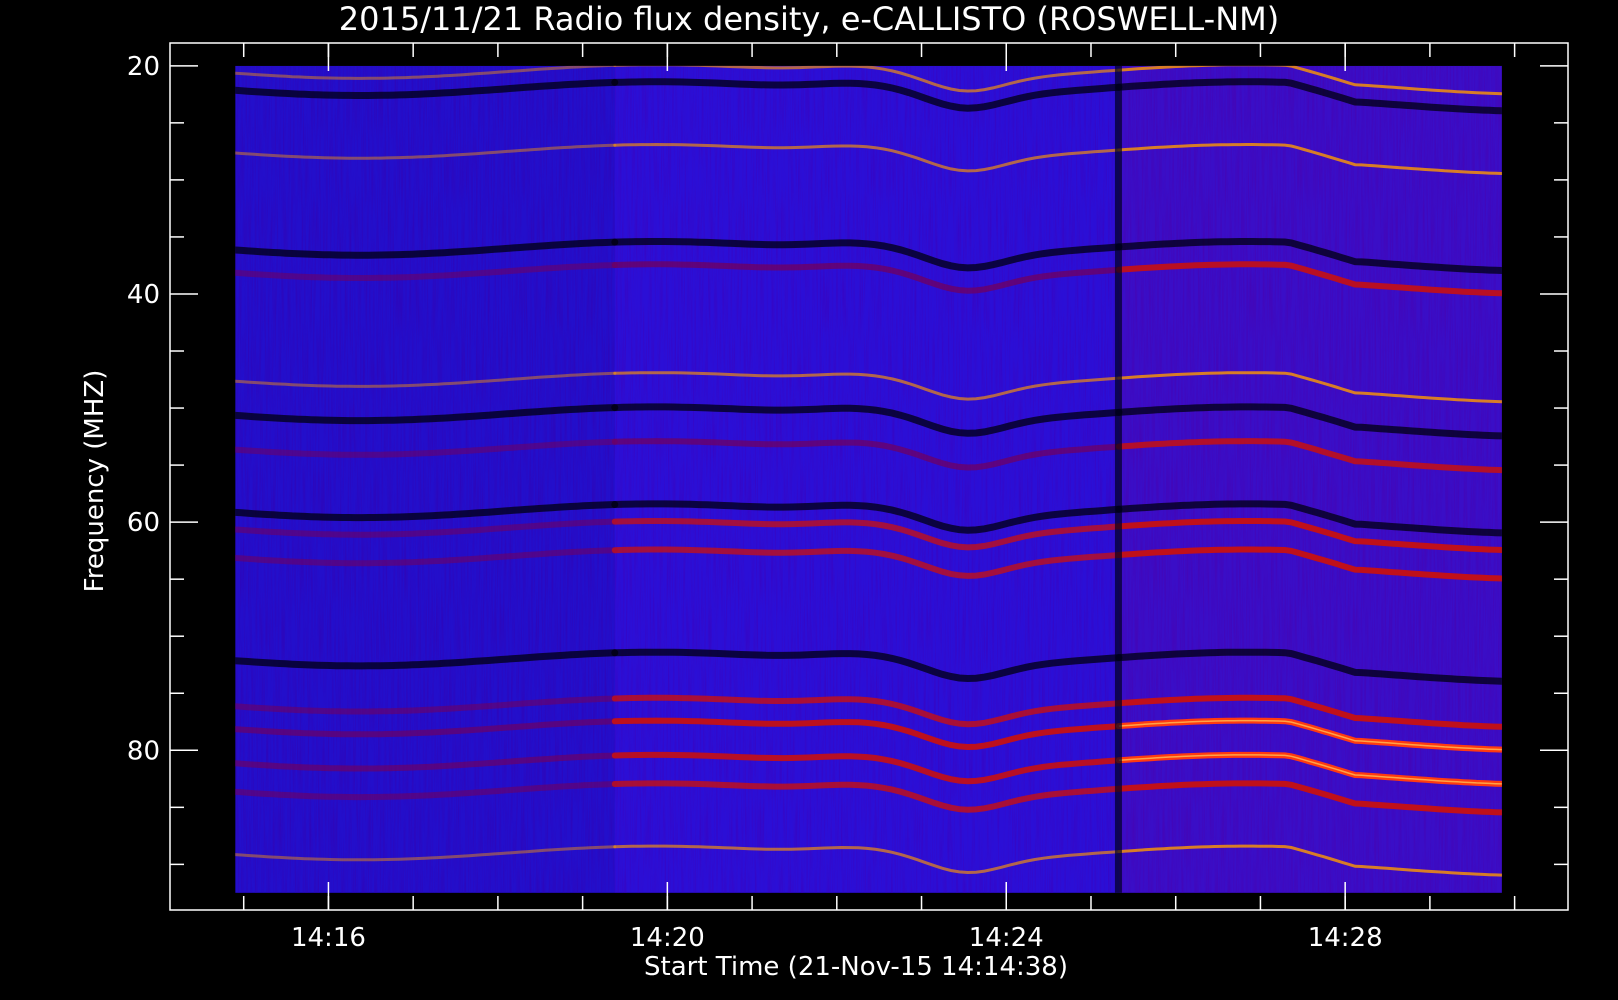 The width and height of the screenshot is (1618, 1000). I want to click on y-tick-label: 60, so click(143, 523).